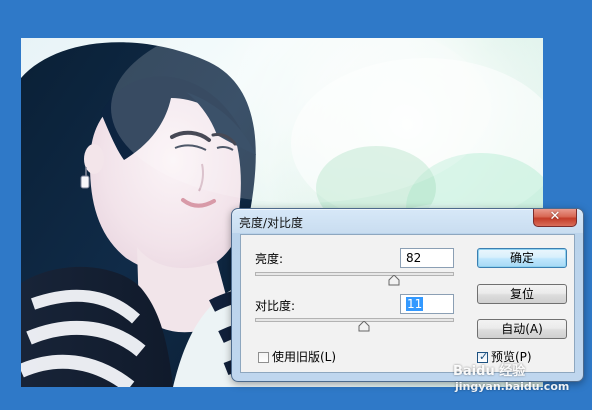 Image resolution: width=592 pixels, height=410 pixels. I want to click on dialog-title-bar: 亮度/对比度 ✕, so click(407, 221).